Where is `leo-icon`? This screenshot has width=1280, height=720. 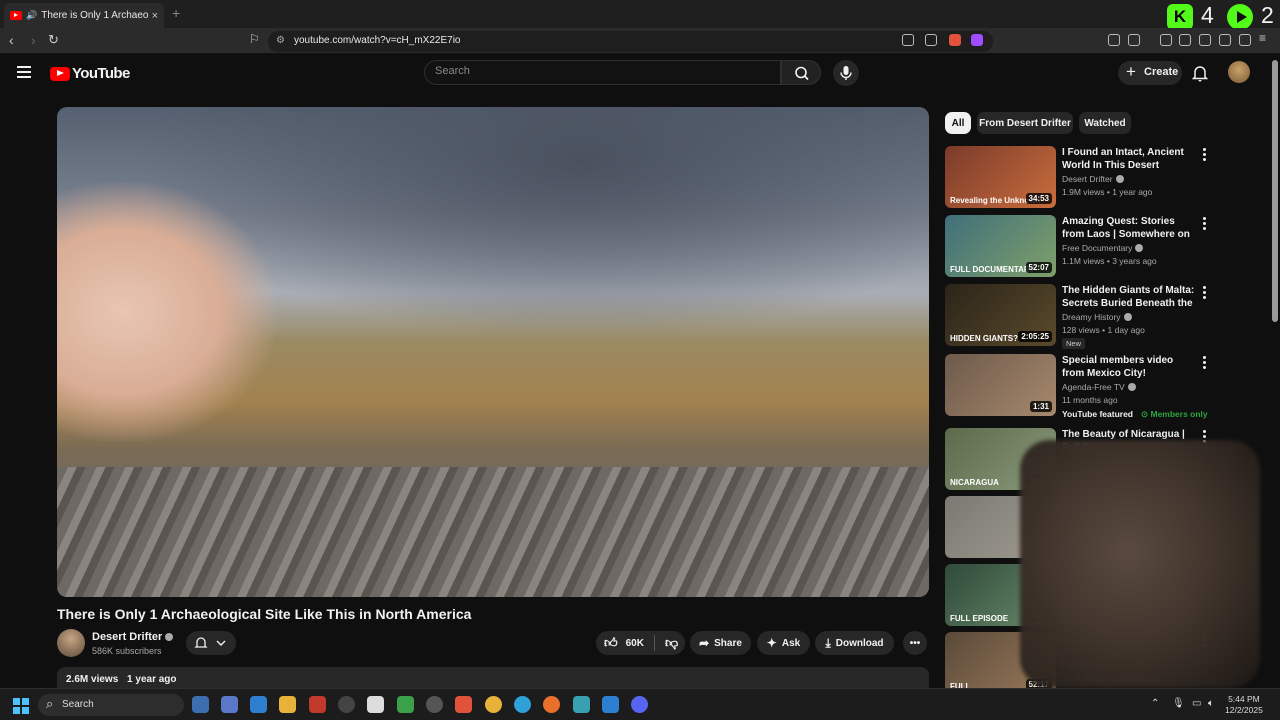
leo-icon is located at coordinates (1225, 40).